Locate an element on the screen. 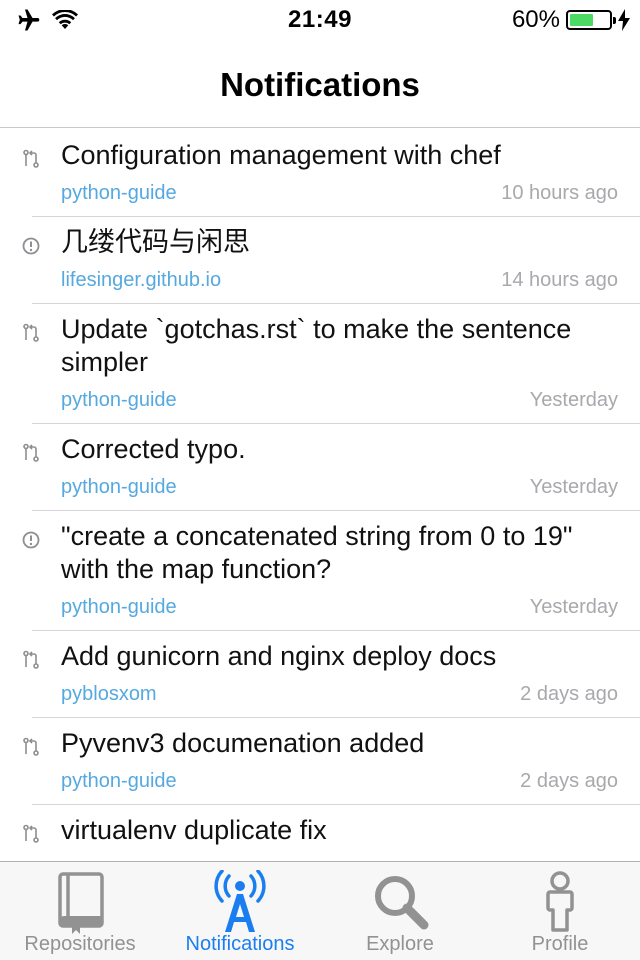 Image resolution: width=640 pixels, height=960 pixels. notification-timestamp: 10 hours ago is located at coordinates (559, 192).